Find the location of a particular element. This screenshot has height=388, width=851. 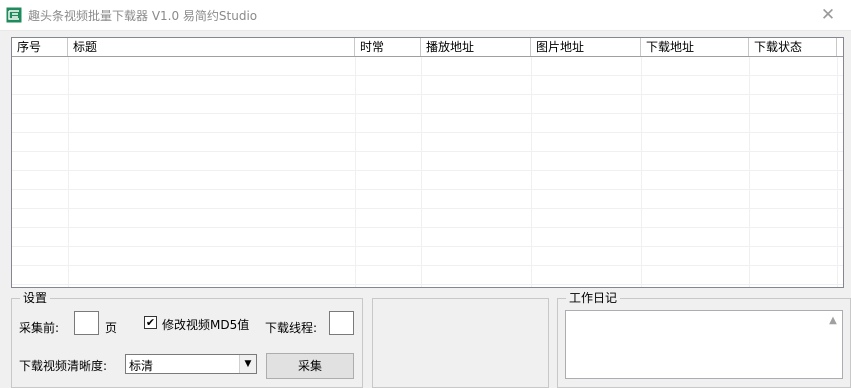

column-header-download-url: 下载地址 is located at coordinates (695, 47).